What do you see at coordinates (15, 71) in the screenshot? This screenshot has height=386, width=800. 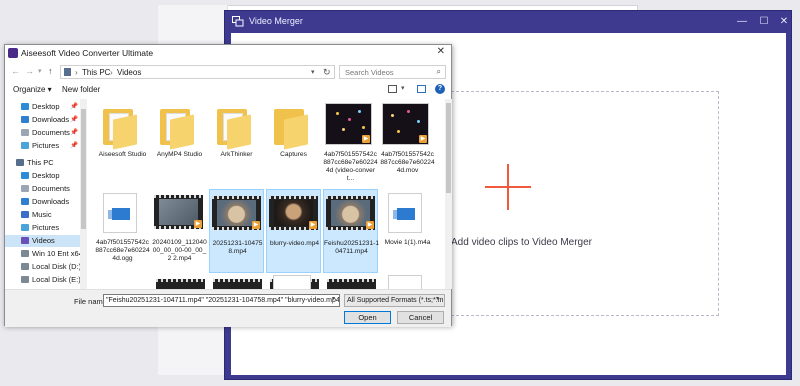 I see `back-arrow-icon: ←` at bounding box center [15, 71].